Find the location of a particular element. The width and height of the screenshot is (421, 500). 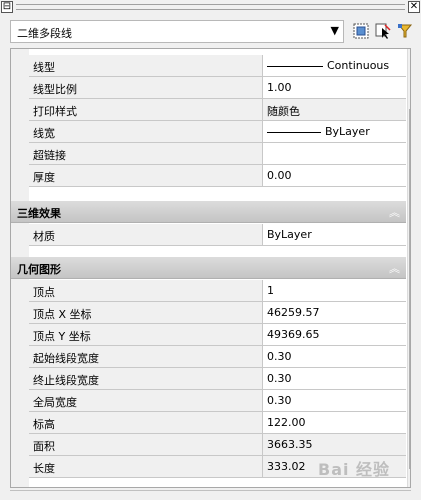

property-row-global-width: 全局宽度 0.30 is located at coordinates (208, 401).